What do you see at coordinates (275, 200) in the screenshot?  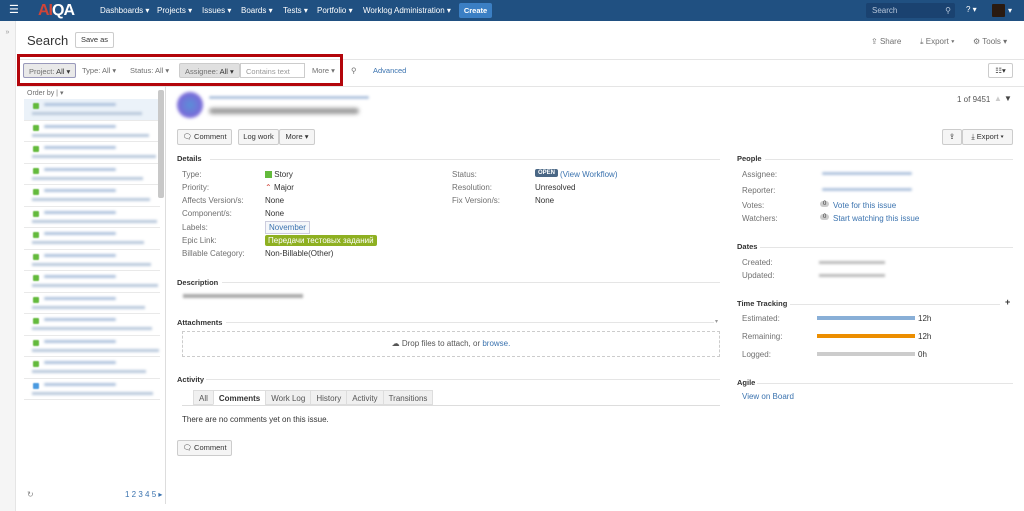 I see `affects-value: None` at bounding box center [275, 200].